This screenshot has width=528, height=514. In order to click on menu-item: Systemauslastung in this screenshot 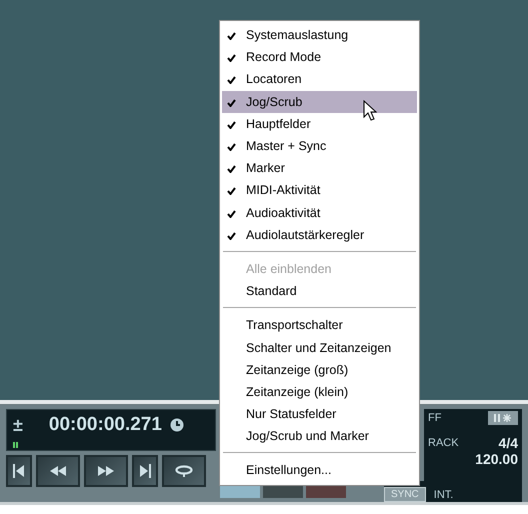, I will do `click(319, 35)`.